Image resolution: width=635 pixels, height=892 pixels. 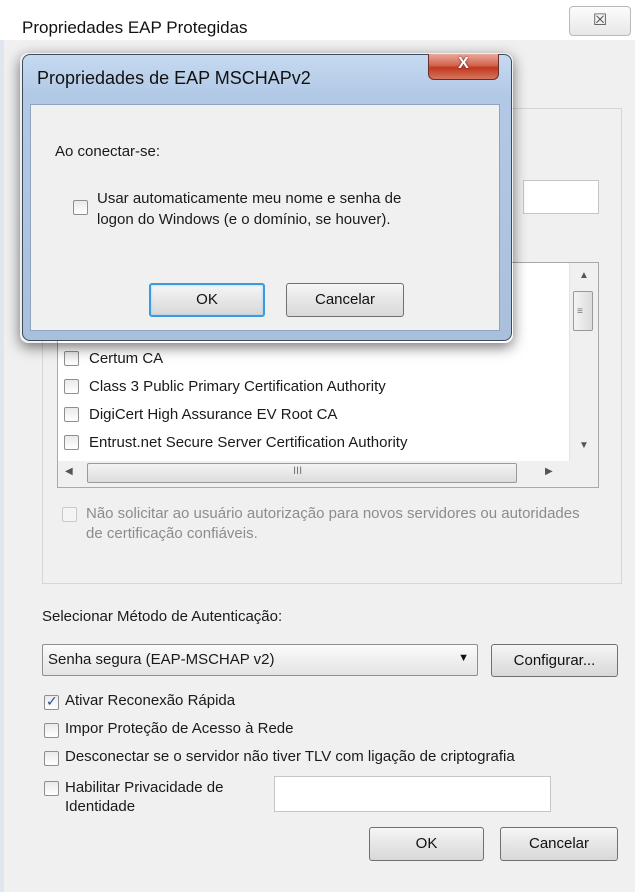 I want to click on inner-cancel-button: Cancelar, so click(x=345, y=300).